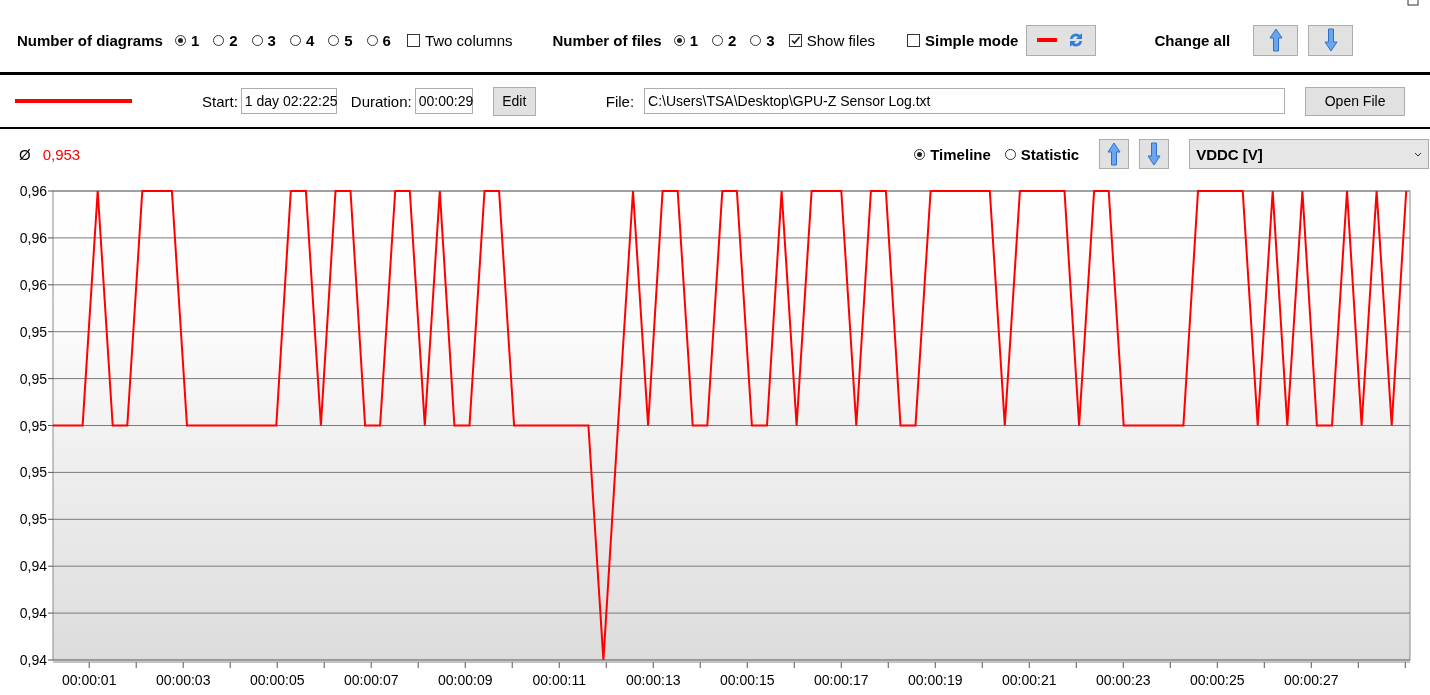 The height and width of the screenshot is (695, 1430). What do you see at coordinates (73, 101) in the screenshot?
I see `line-color-icon` at bounding box center [73, 101].